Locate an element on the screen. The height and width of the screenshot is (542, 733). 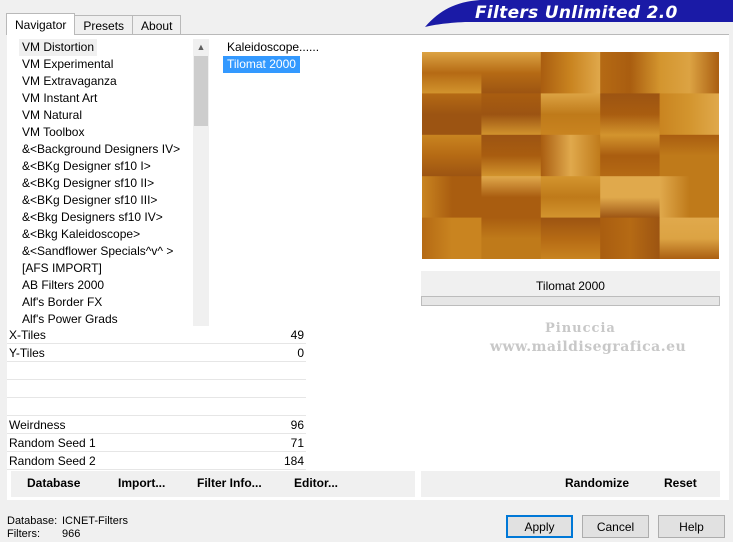
tab-presets: Presets is located at coordinates (104, 25).